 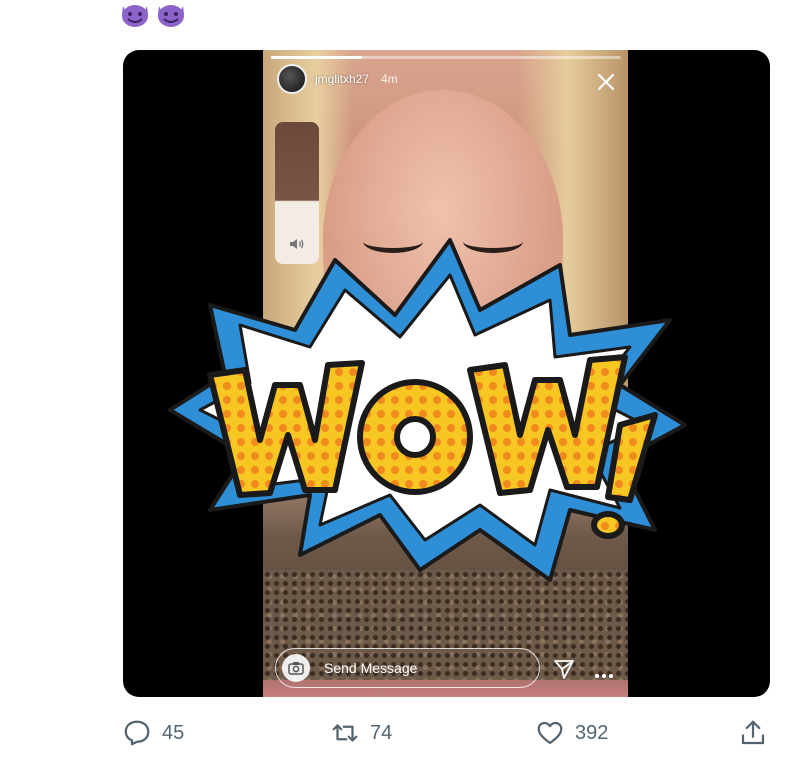 I want to click on reply-count: 45, so click(x=173, y=732).